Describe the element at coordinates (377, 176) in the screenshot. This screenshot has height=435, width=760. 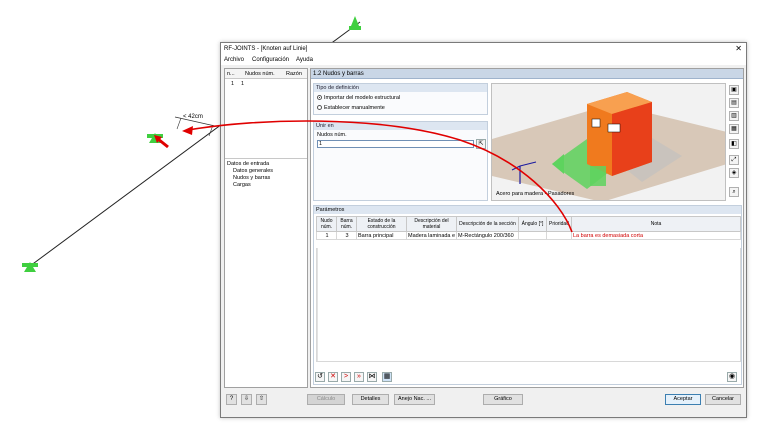
I see `callout-arrow` at that location.